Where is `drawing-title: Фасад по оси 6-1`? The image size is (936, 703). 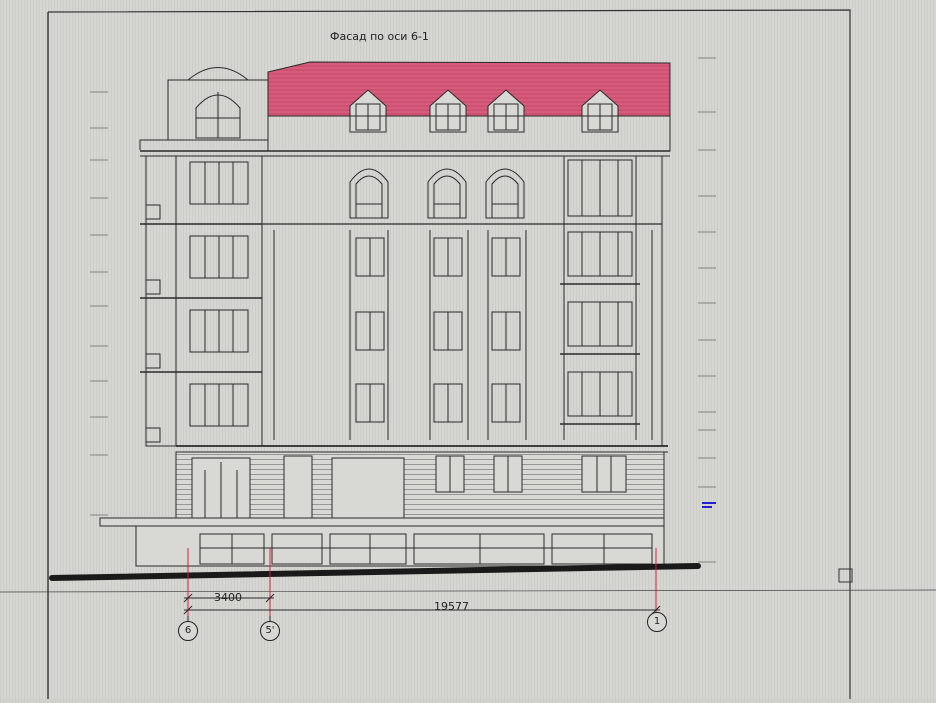
drawing-title: Фасад по оси 6-1 is located at coordinates (379, 36).